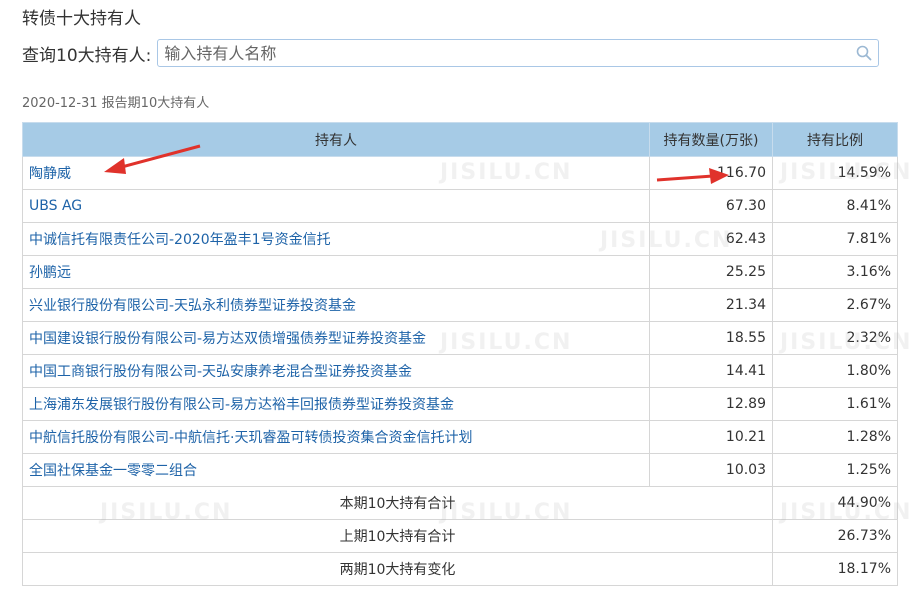  What do you see at coordinates (50, 174) in the screenshot?
I see `holder-name-link: 陶静威` at bounding box center [50, 174].